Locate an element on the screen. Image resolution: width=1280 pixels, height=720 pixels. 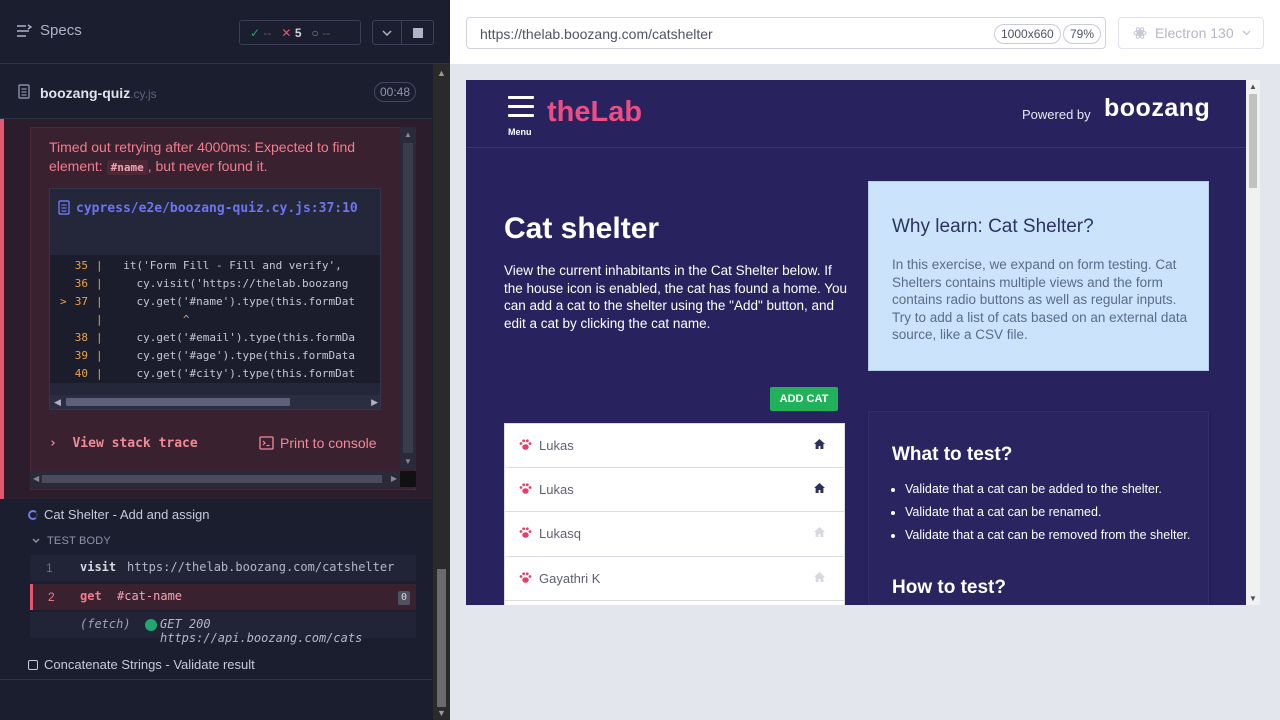
spec-name: boozang-quiz.cy.js is located at coordinates (98, 93).